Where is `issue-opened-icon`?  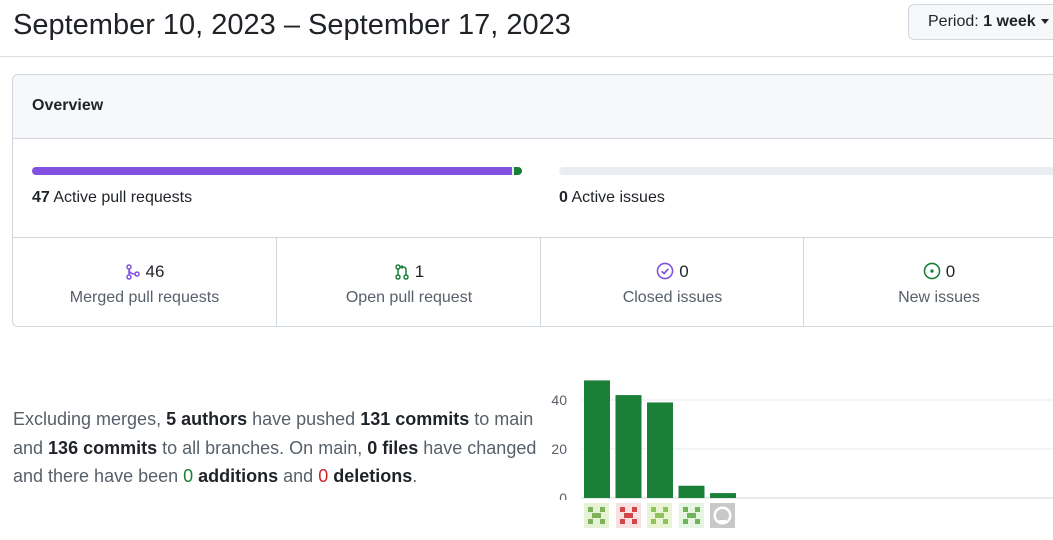
issue-opened-icon is located at coordinates (932, 271).